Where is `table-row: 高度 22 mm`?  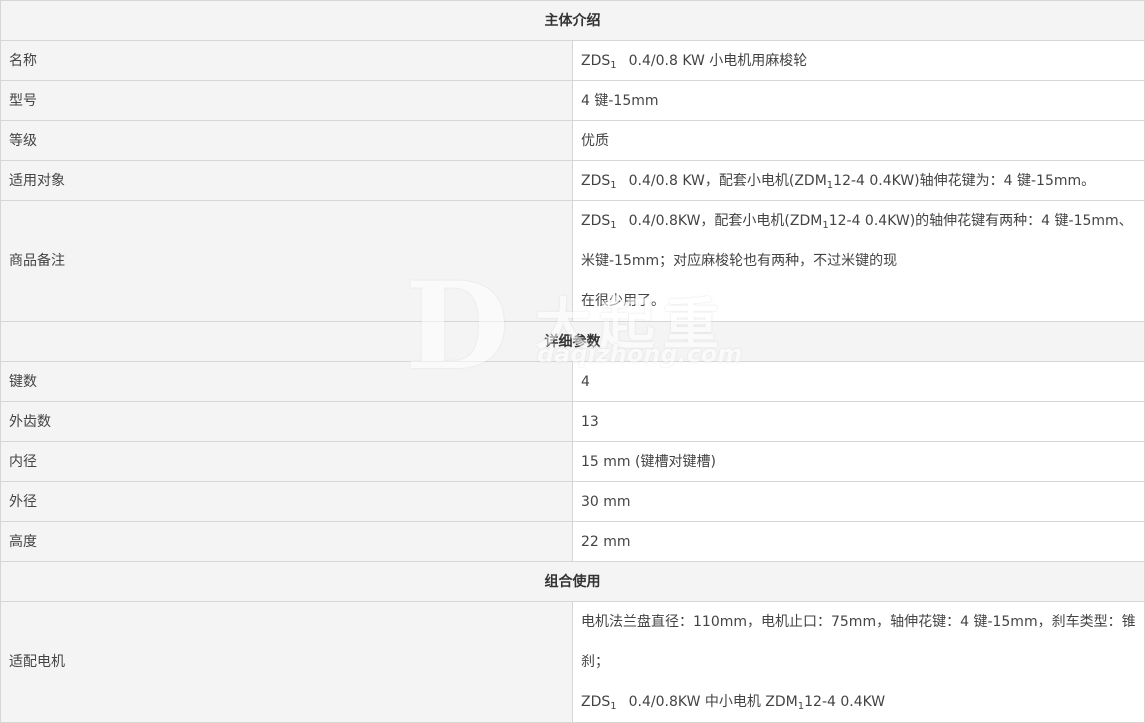 table-row: 高度 22 mm is located at coordinates (572, 541).